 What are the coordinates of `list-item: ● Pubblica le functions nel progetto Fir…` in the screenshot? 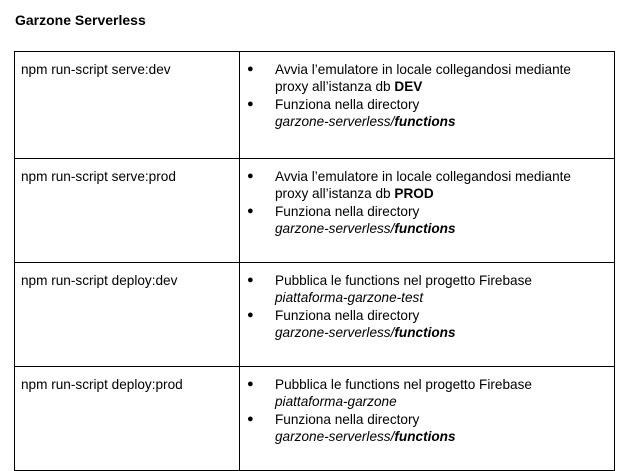 It's located at (422, 289).